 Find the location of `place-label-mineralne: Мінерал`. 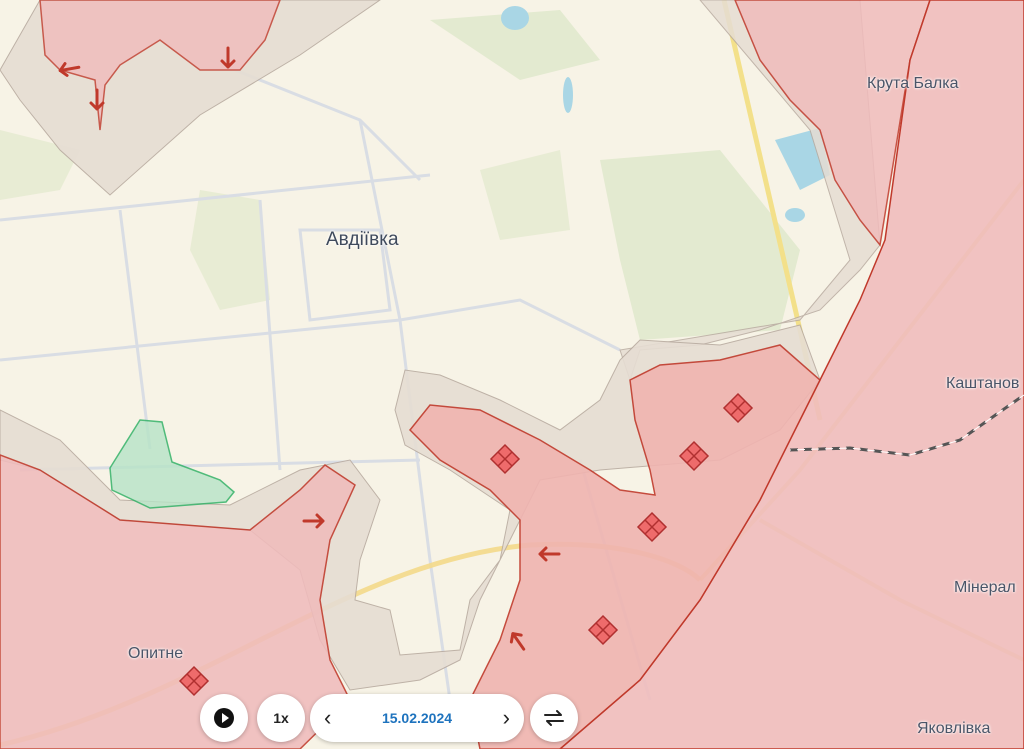

place-label-mineralne: Мінерал is located at coordinates (985, 588).